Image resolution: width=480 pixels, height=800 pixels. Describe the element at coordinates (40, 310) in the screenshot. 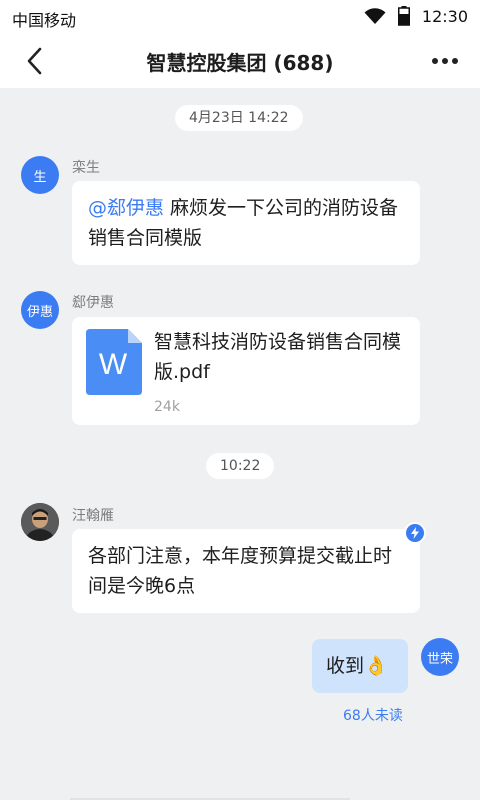

I see `avatar: 伊惠` at that location.